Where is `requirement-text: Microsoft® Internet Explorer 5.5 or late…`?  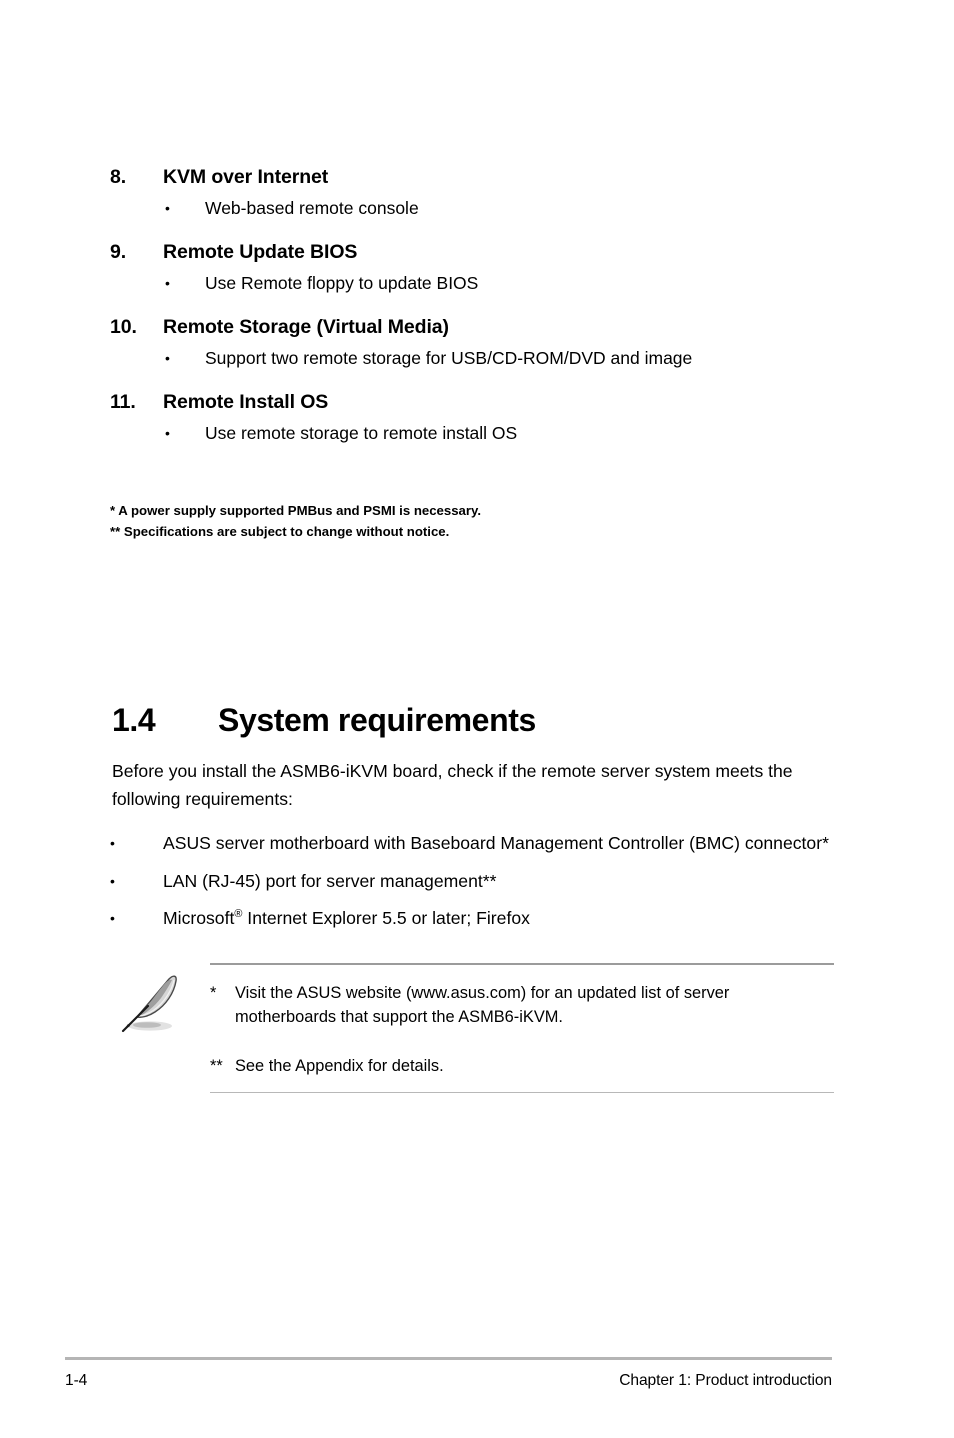
requirement-text: Microsoft® Internet Explorer 5.5 or late… is located at coordinates (506, 918).